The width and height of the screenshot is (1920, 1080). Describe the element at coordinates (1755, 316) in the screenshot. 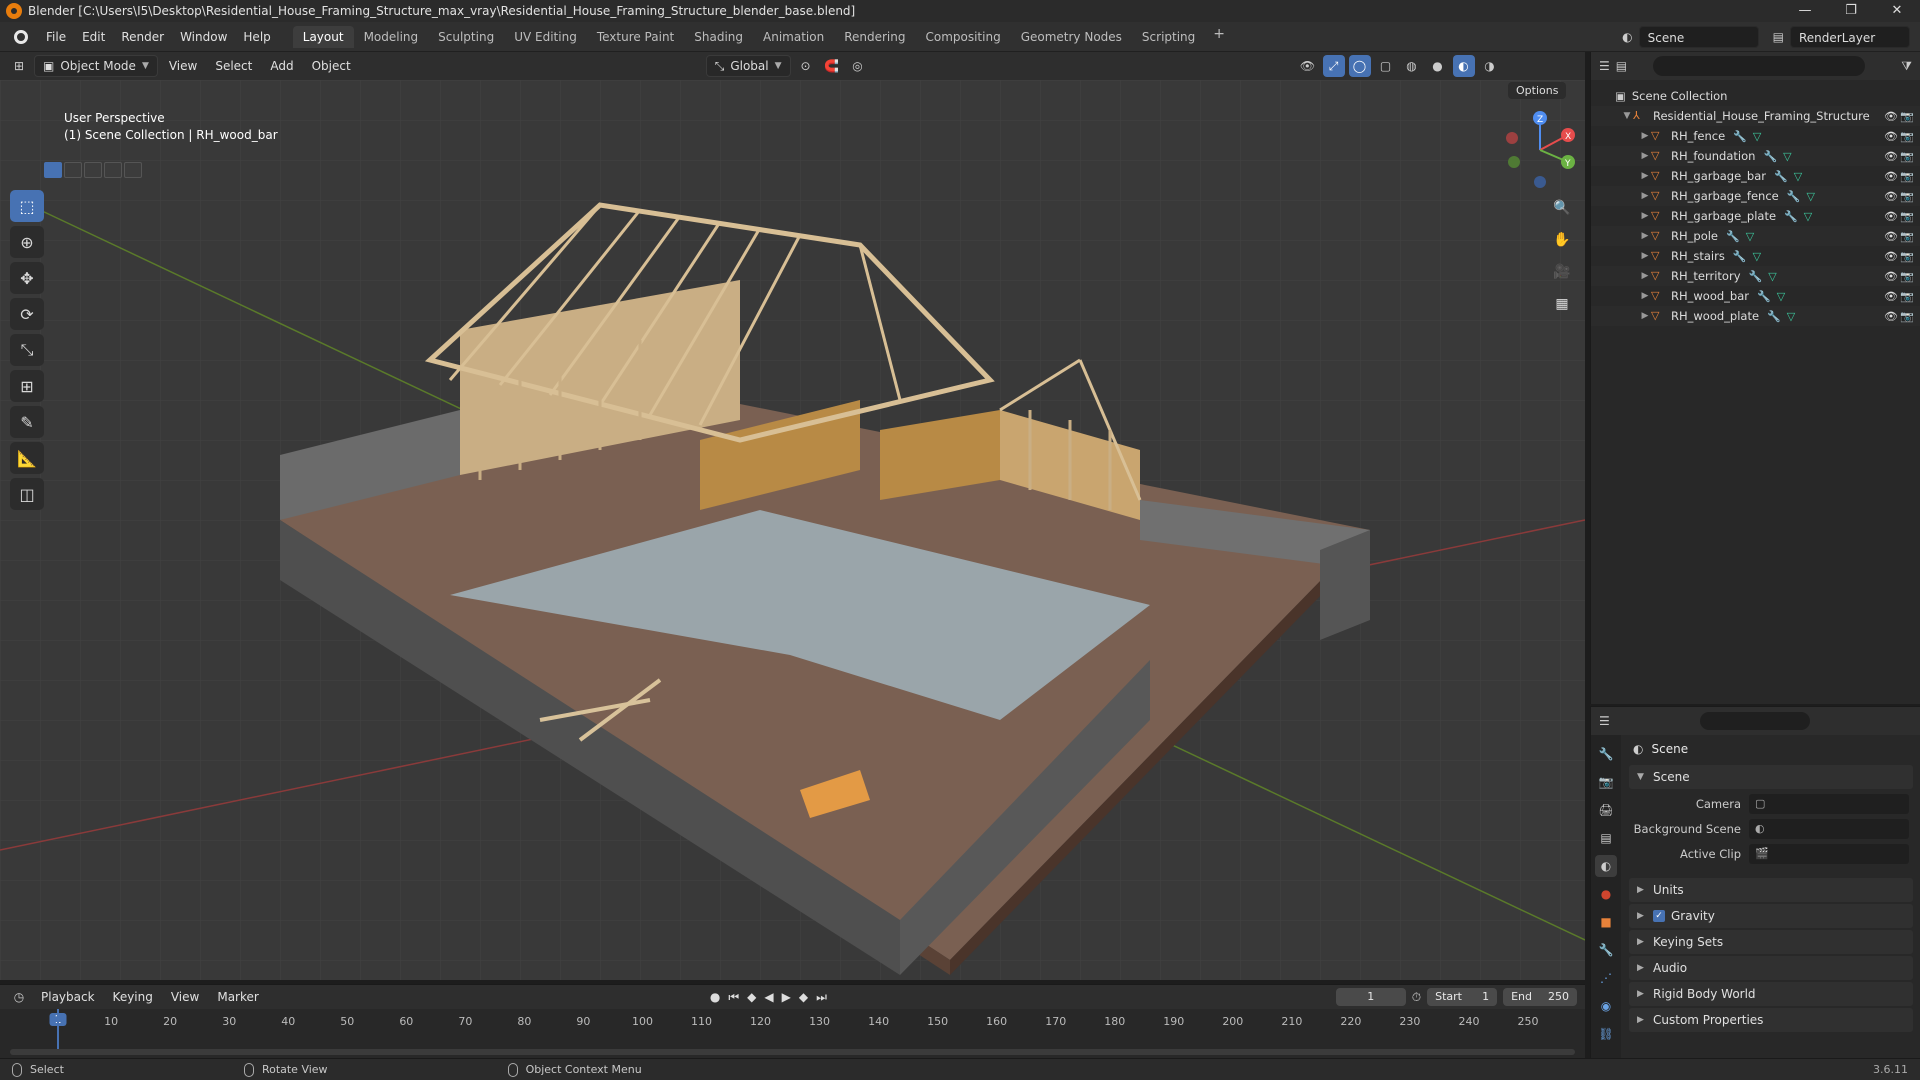

I see `outliner-item-rh-wood-plate: ▶ ▽ RH_wood_plate 🔧 ▽ 👁 📷` at that location.